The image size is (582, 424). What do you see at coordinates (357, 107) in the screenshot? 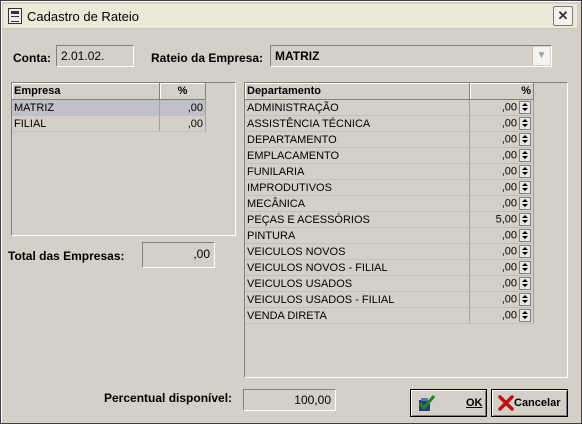
I see `departamento-name-cell: ADMINISTRAÇÃO` at bounding box center [357, 107].